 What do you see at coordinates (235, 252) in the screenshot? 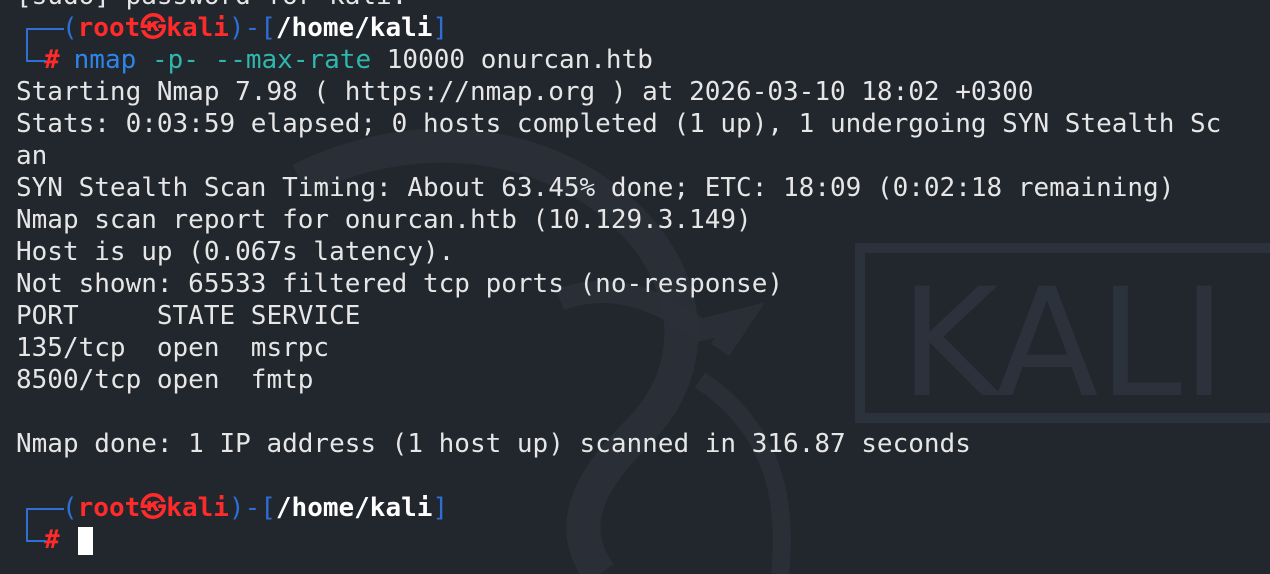
I see `output-line: Host is up (0.067s latency).` at bounding box center [235, 252].